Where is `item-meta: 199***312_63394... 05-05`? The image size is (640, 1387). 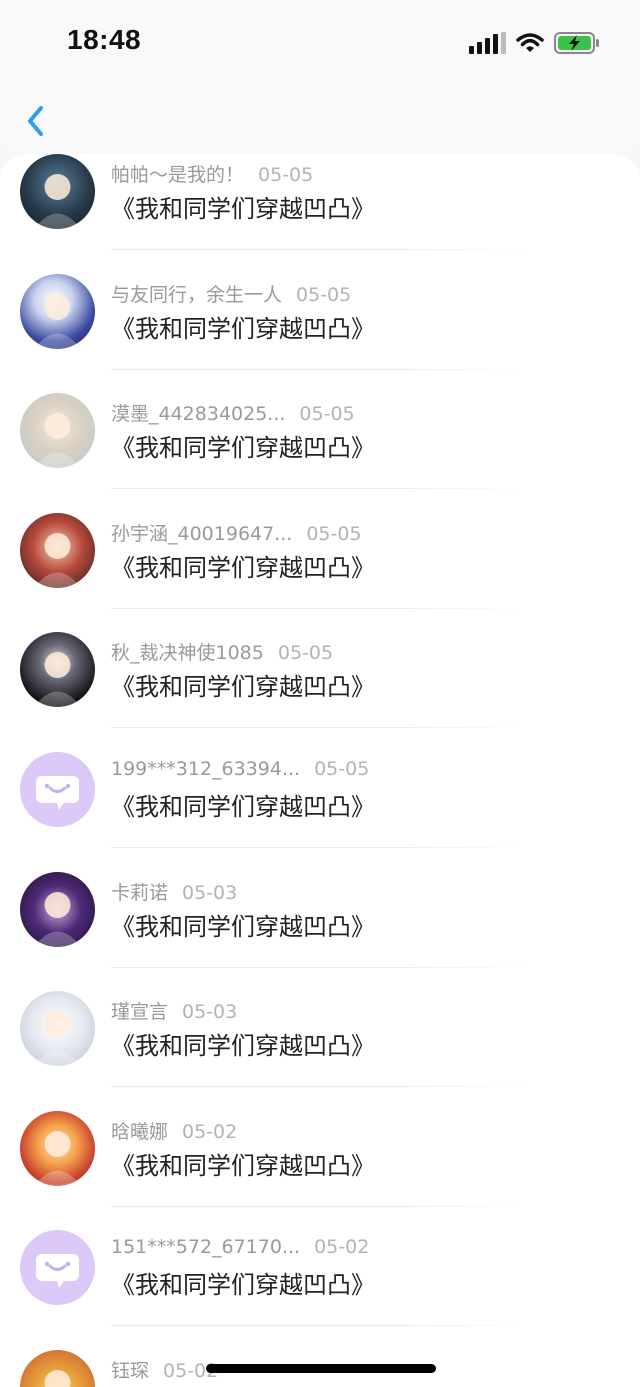
item-meta: 199***312_63394... 05-05 is located at coordinates (240, 769).